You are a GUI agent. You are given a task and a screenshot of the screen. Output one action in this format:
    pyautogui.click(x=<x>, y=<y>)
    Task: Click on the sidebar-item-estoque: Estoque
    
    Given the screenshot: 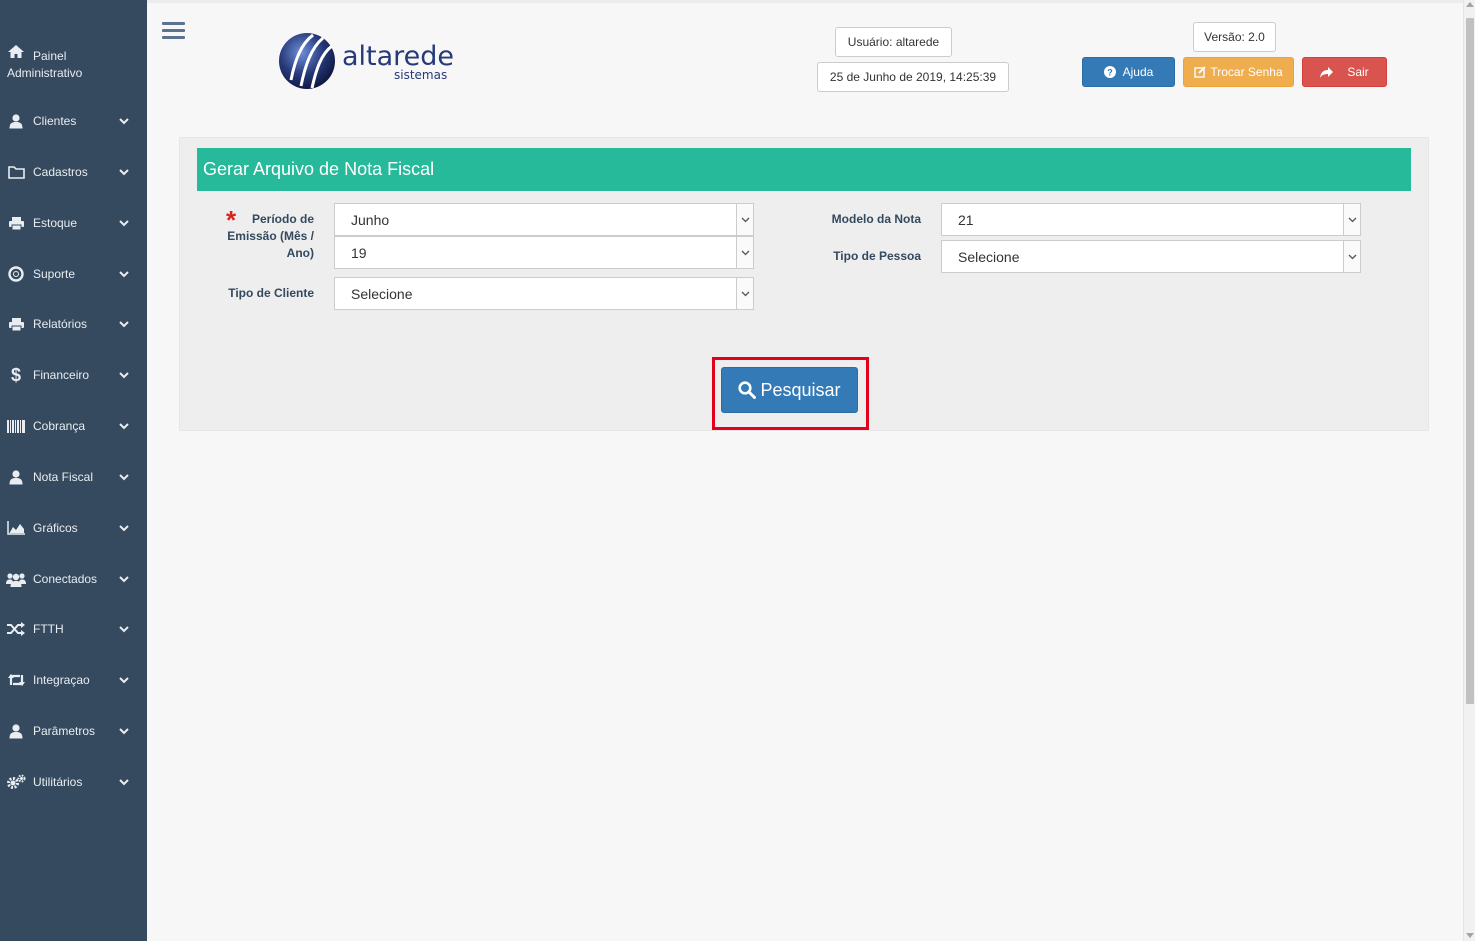 What is the action you would take?
    pyautogui.click(x=73, y=223)
    